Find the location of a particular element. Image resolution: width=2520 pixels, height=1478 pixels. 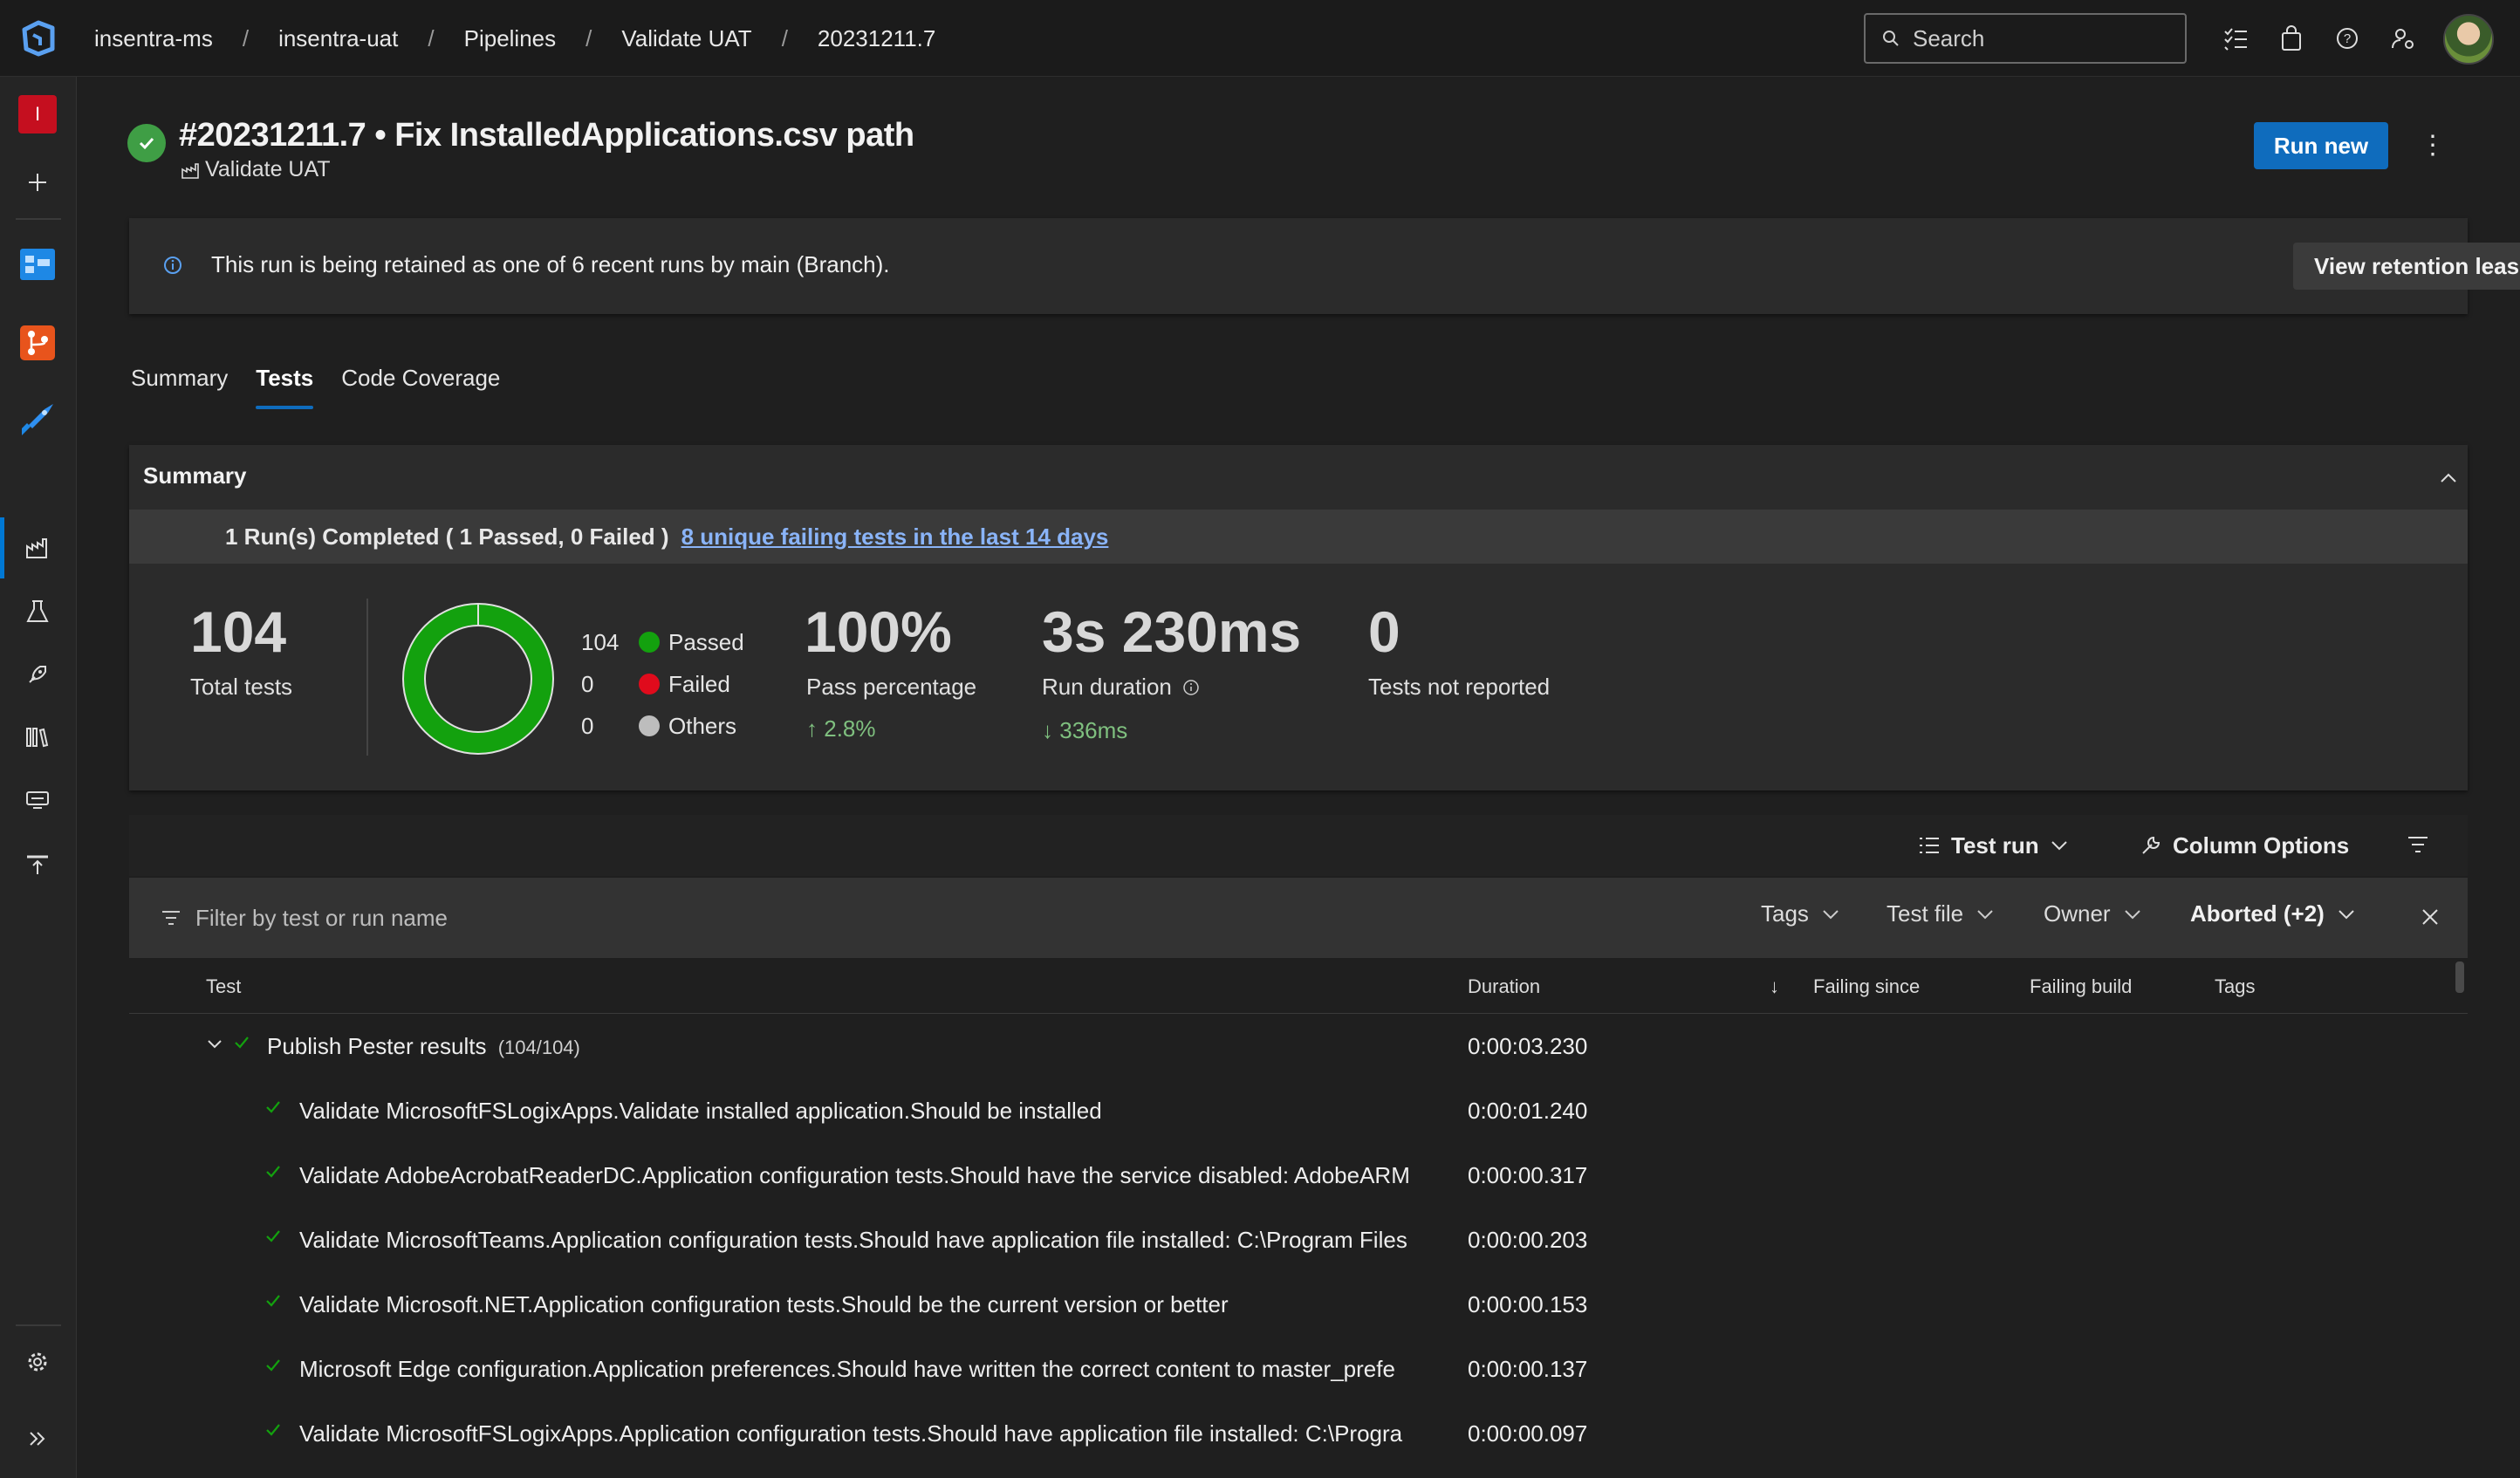

pipeline-link: Validate UAT is located at coordinates (256, 170).